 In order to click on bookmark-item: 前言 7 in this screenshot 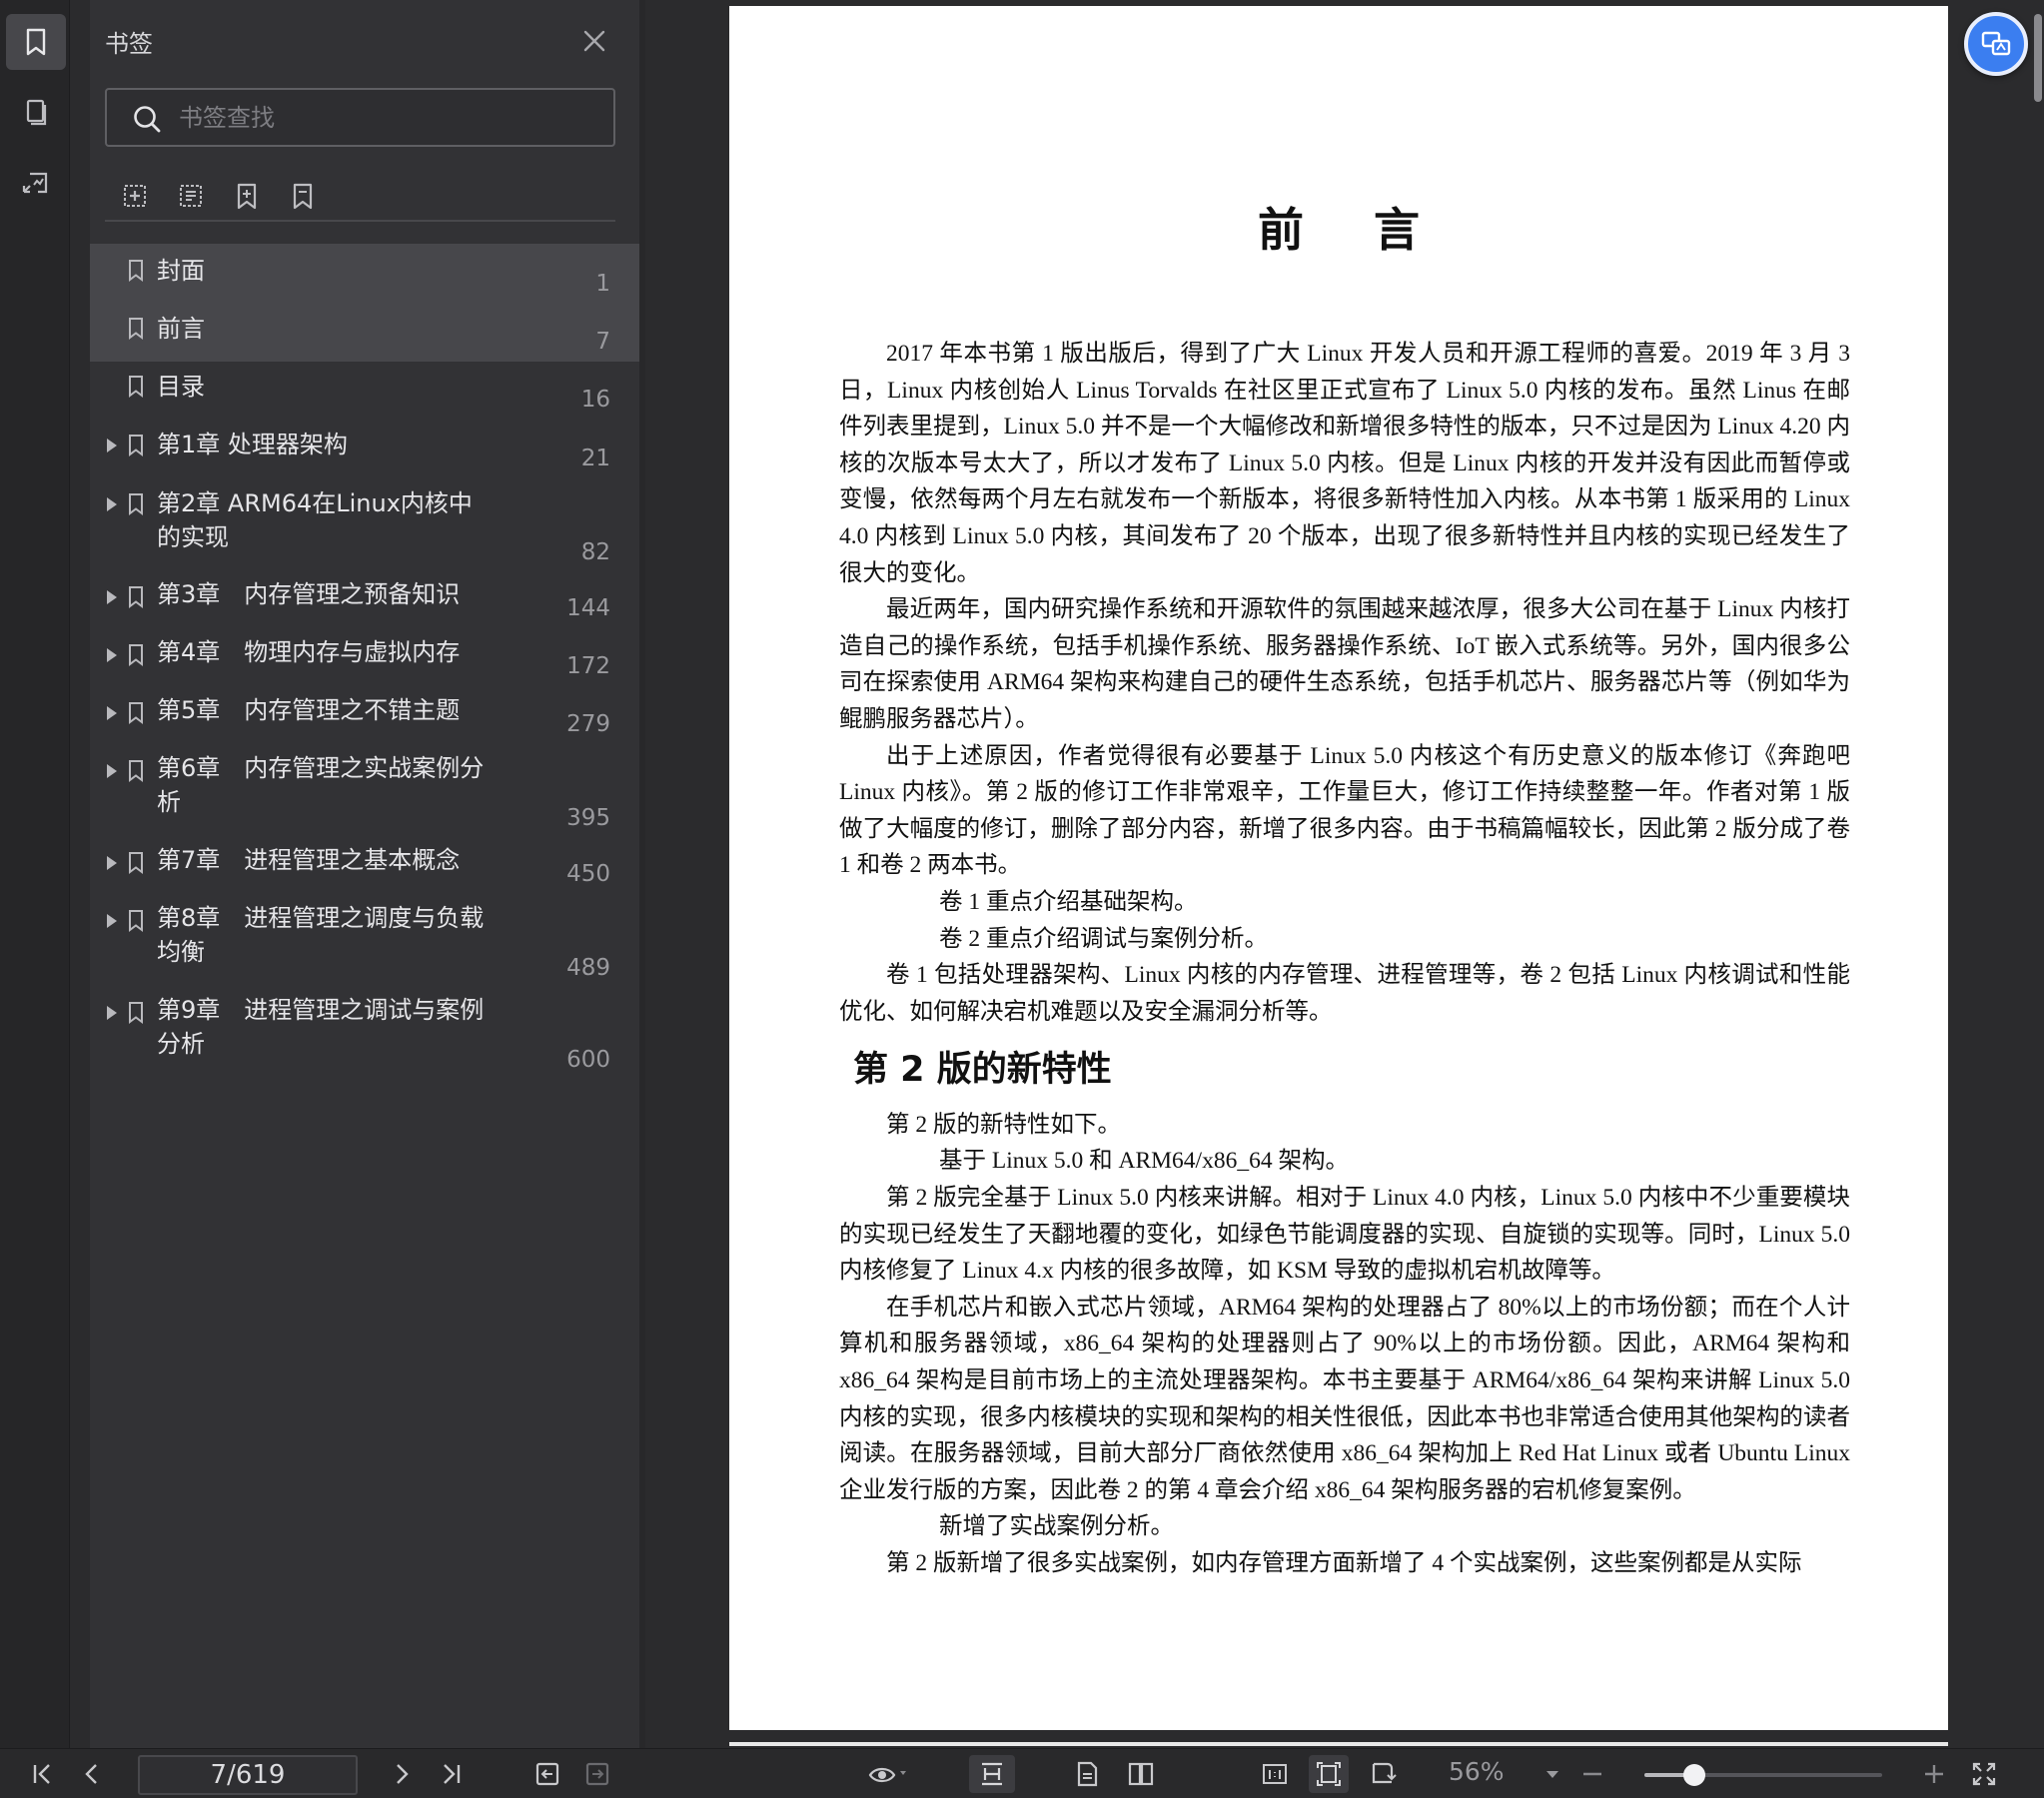, I will do `click(364, 332)`.